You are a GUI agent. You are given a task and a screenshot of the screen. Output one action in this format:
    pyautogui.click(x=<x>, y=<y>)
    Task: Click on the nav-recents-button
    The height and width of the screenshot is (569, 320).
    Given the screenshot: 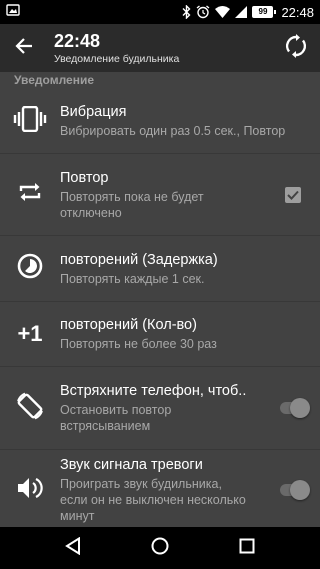 What is the action you would take?
    pyautogui.click(x=247, y=548)
    